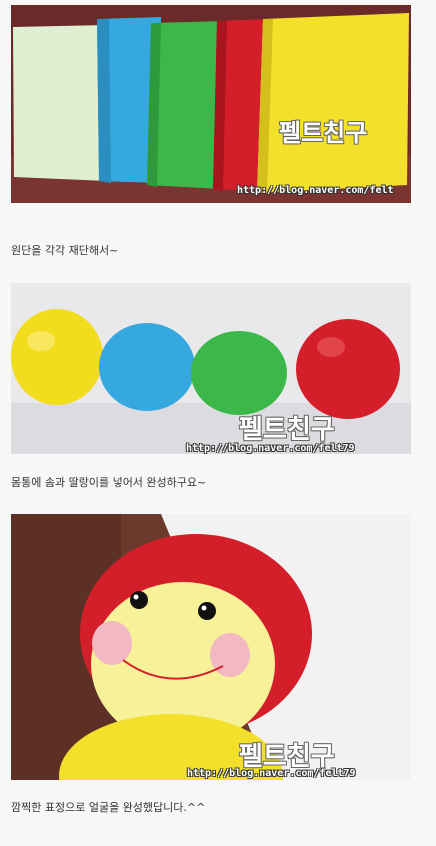 The image size is (436, 846). I want to click on caption-making-face: 깜찍한 표정으로 얼굴을 완성했답니다.^^, so click(108, 807).